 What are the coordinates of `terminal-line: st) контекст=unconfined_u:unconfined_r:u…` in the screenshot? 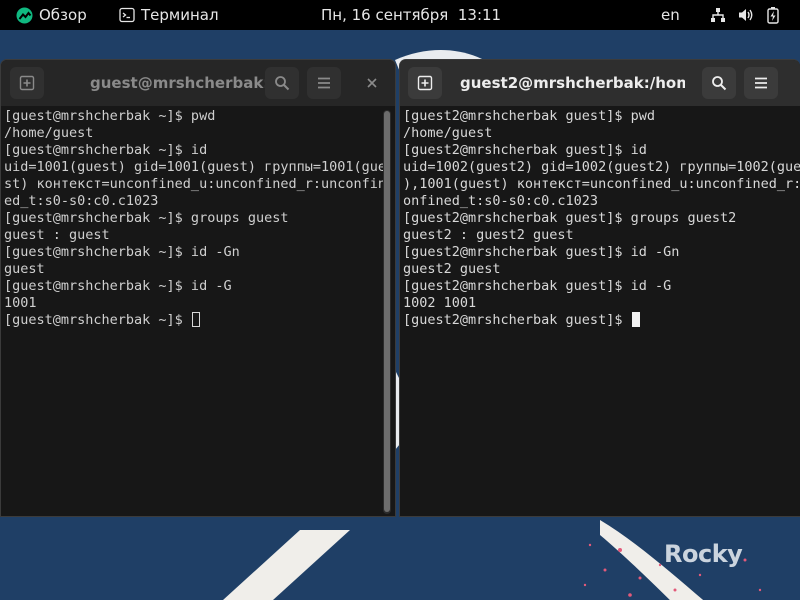 It's located at (195, 184).